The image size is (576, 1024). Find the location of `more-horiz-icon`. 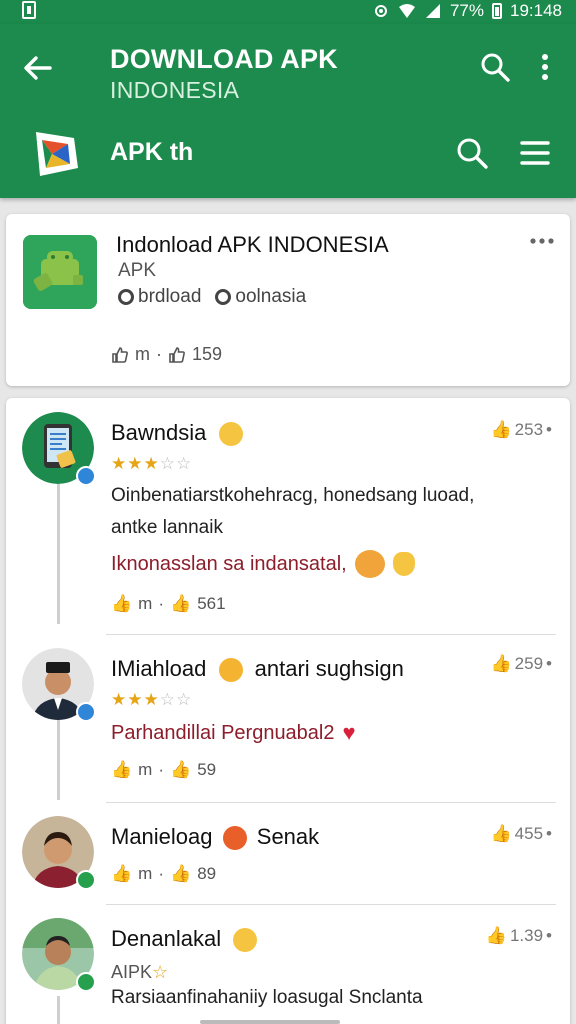

more-horiz-icon is located at coordinates (542, 241).